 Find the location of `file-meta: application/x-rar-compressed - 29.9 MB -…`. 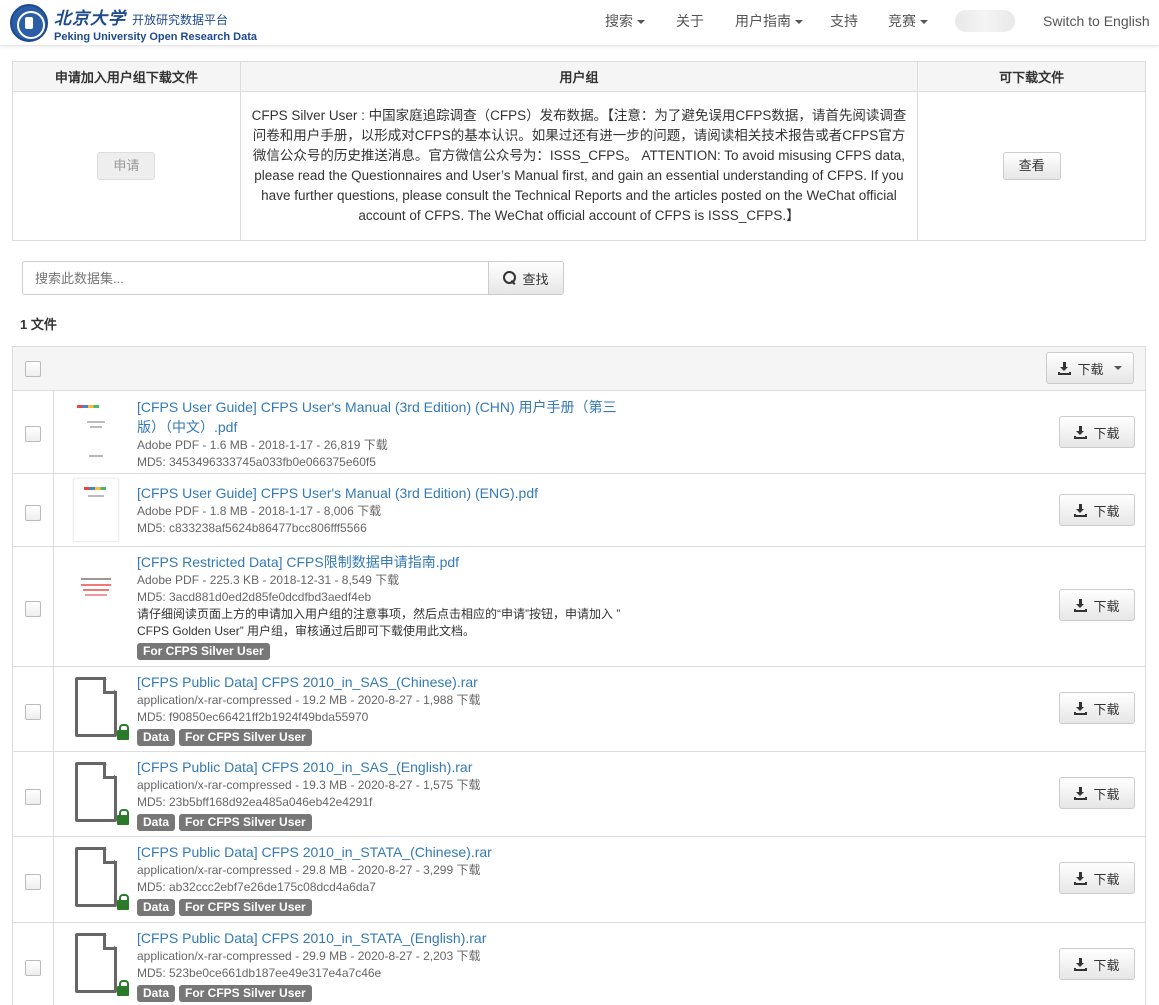

file-meta: application/x-rar-compressed - 29.9 MB -… is located at coordinates (309, 956).